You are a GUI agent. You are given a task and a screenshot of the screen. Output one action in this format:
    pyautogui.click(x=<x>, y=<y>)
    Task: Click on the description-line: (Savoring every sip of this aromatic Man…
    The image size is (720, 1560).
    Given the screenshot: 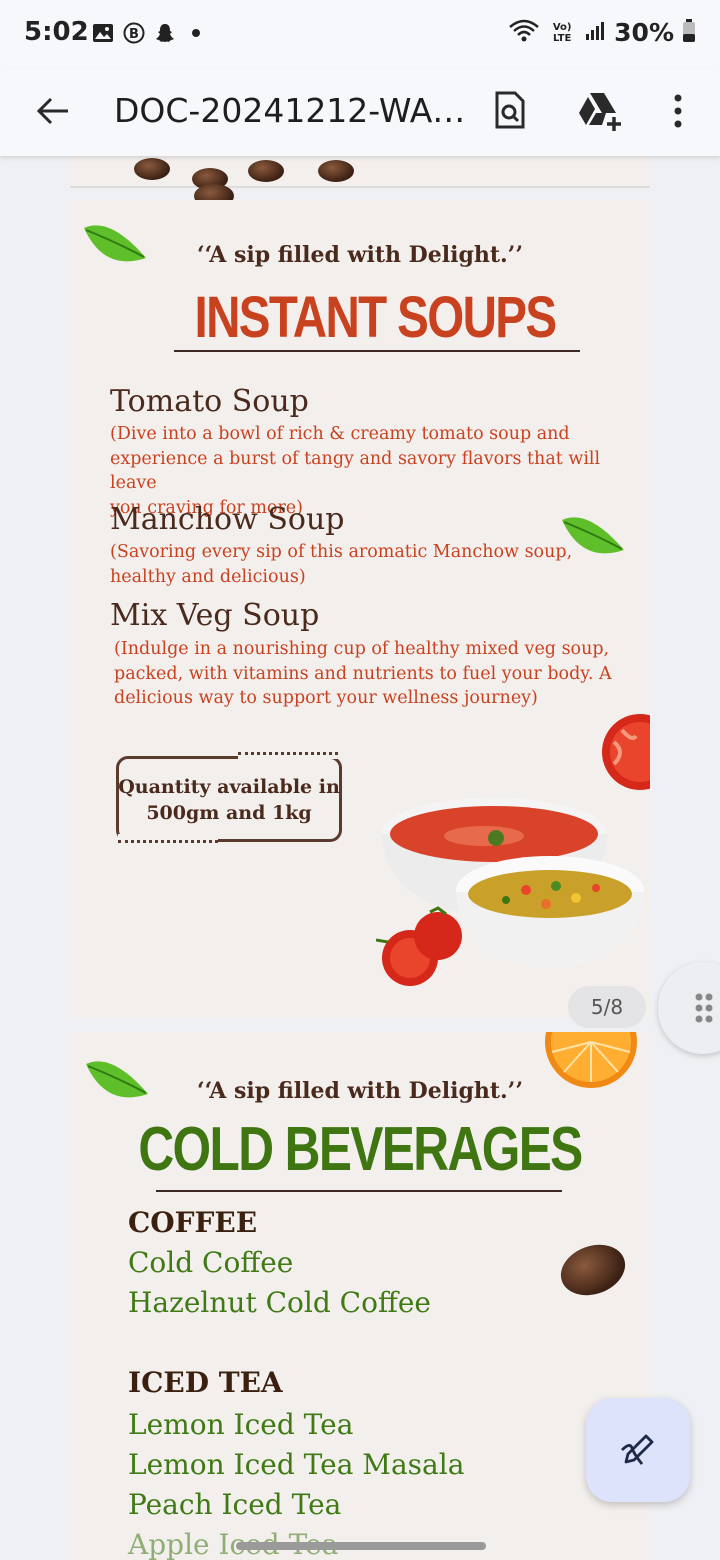 What is the action you would take?
    pyautogui.click(x=341, y=552)
    